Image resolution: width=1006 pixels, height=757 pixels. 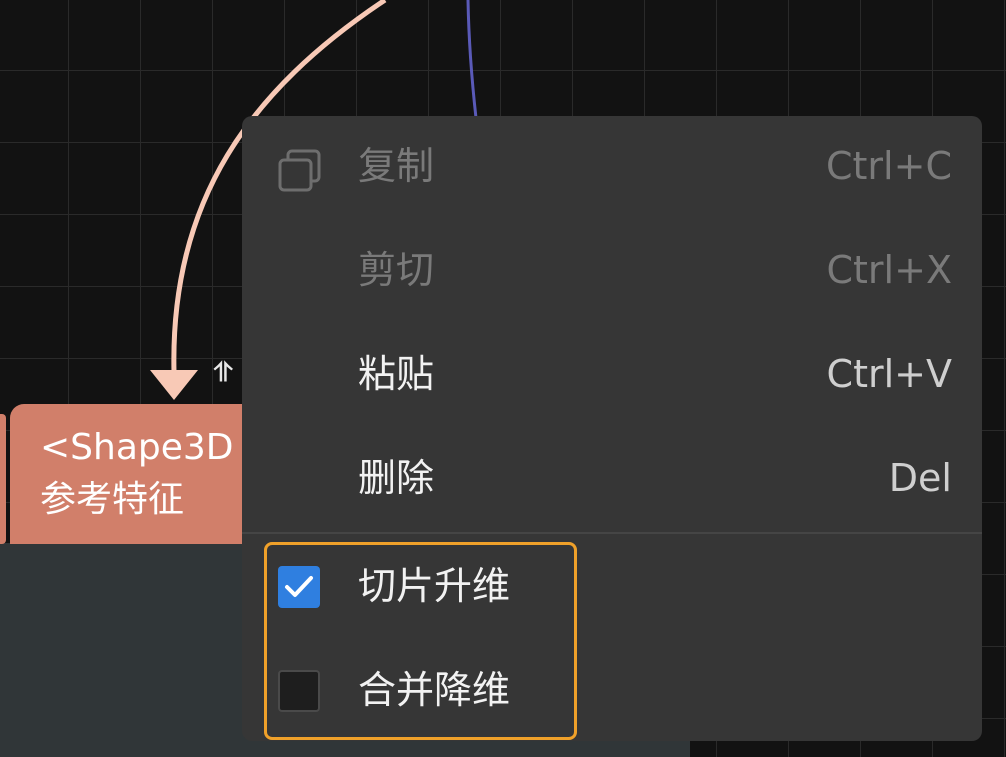 What do you see at coordinates (420, 641) in the screenshot?
I see `highlight-box` at bounding box center [420, 641].